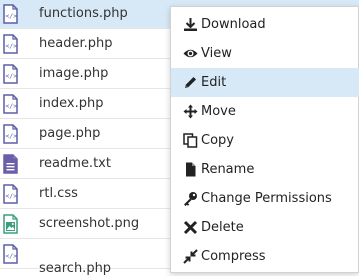 This screenshot has height=276, width=359. Describe the element at coordinates (190, 140) in the screenshot. I see `copy-icon` at that location.